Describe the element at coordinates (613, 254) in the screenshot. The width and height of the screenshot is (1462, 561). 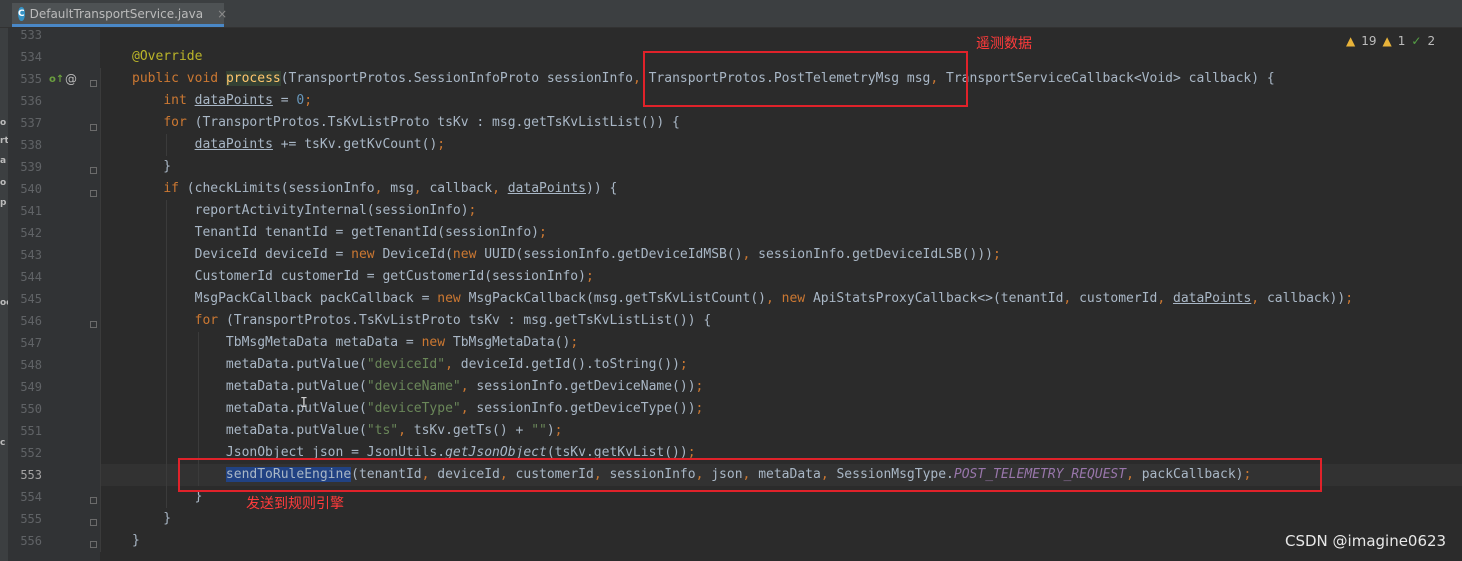
I see `code-token: UUID(sessionInfo.getDeviceIdMSB()` at that location.